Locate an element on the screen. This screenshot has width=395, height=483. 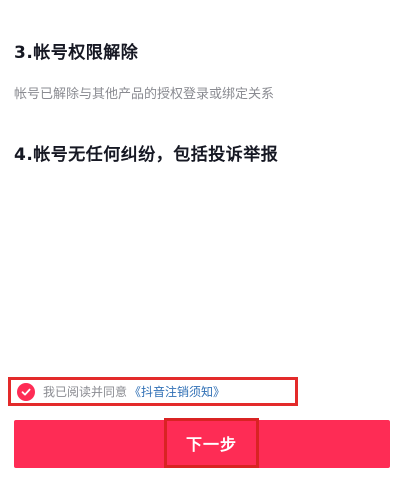
checkmark-circle-icon is located at coordinates (26, 391).